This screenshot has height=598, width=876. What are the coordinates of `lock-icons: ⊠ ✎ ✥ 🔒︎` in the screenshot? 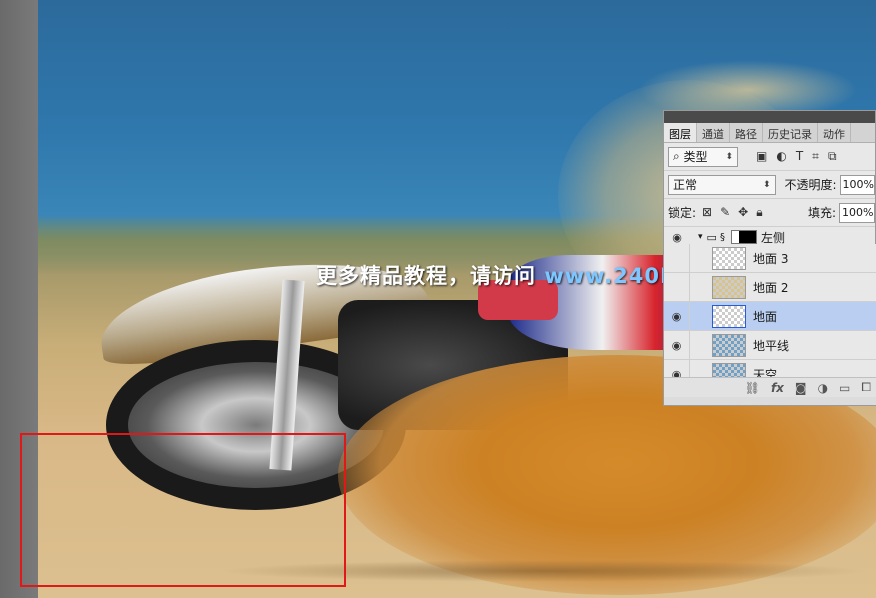 It's located at (732, 212).